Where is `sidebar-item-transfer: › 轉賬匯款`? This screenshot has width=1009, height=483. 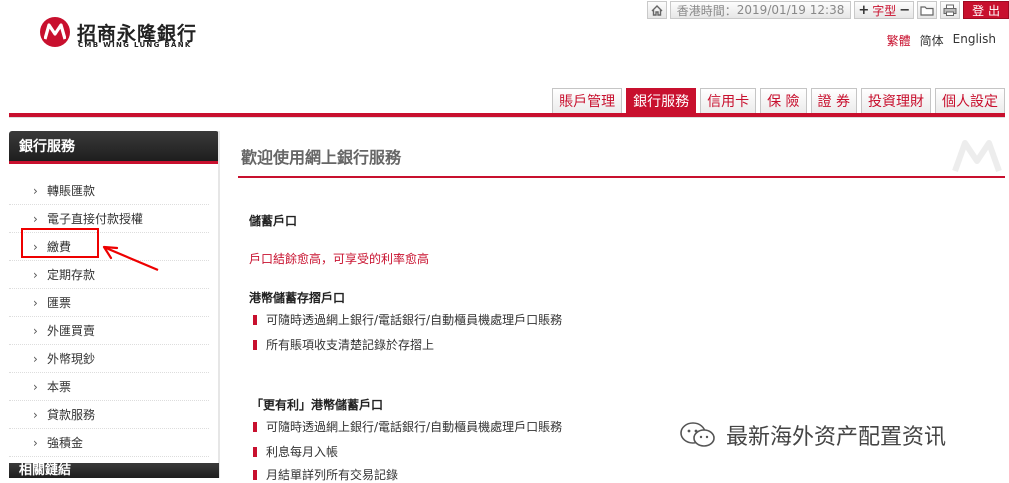
sidebar-item-transfer: › 轉賬匯款 is located at coordinates (109, 191).